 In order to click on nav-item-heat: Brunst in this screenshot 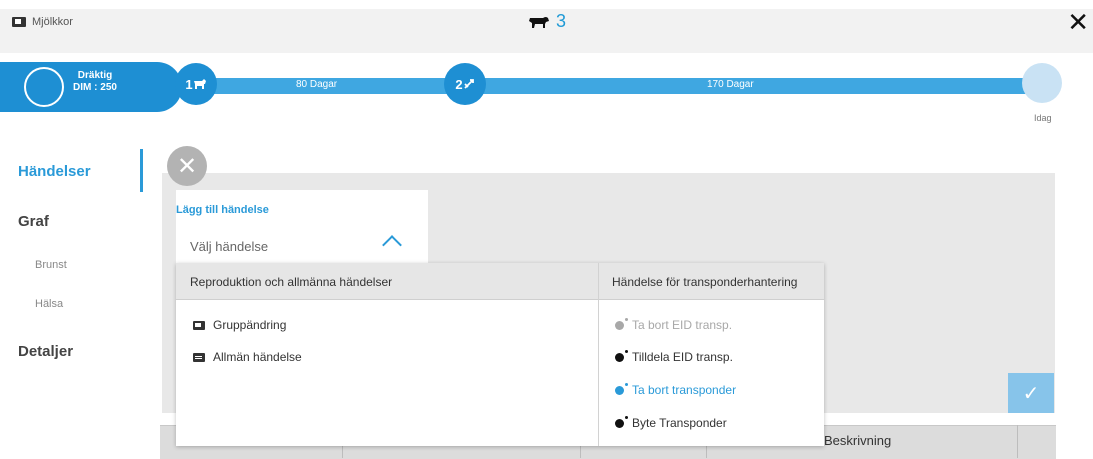, I will do `click(51, 265)`.